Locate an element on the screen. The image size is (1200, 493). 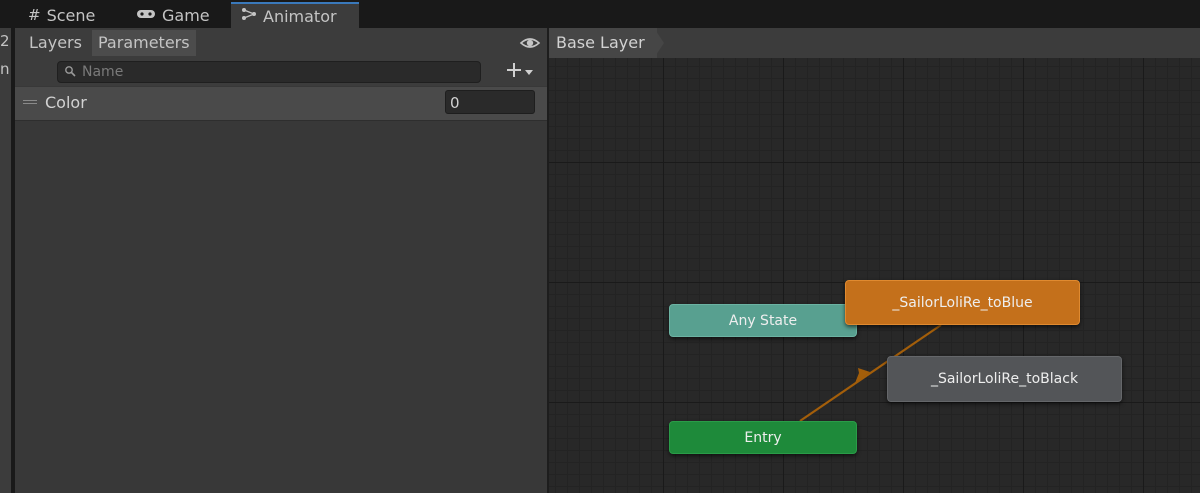
tab-game-label: Game is located at coordinates (186, 15).